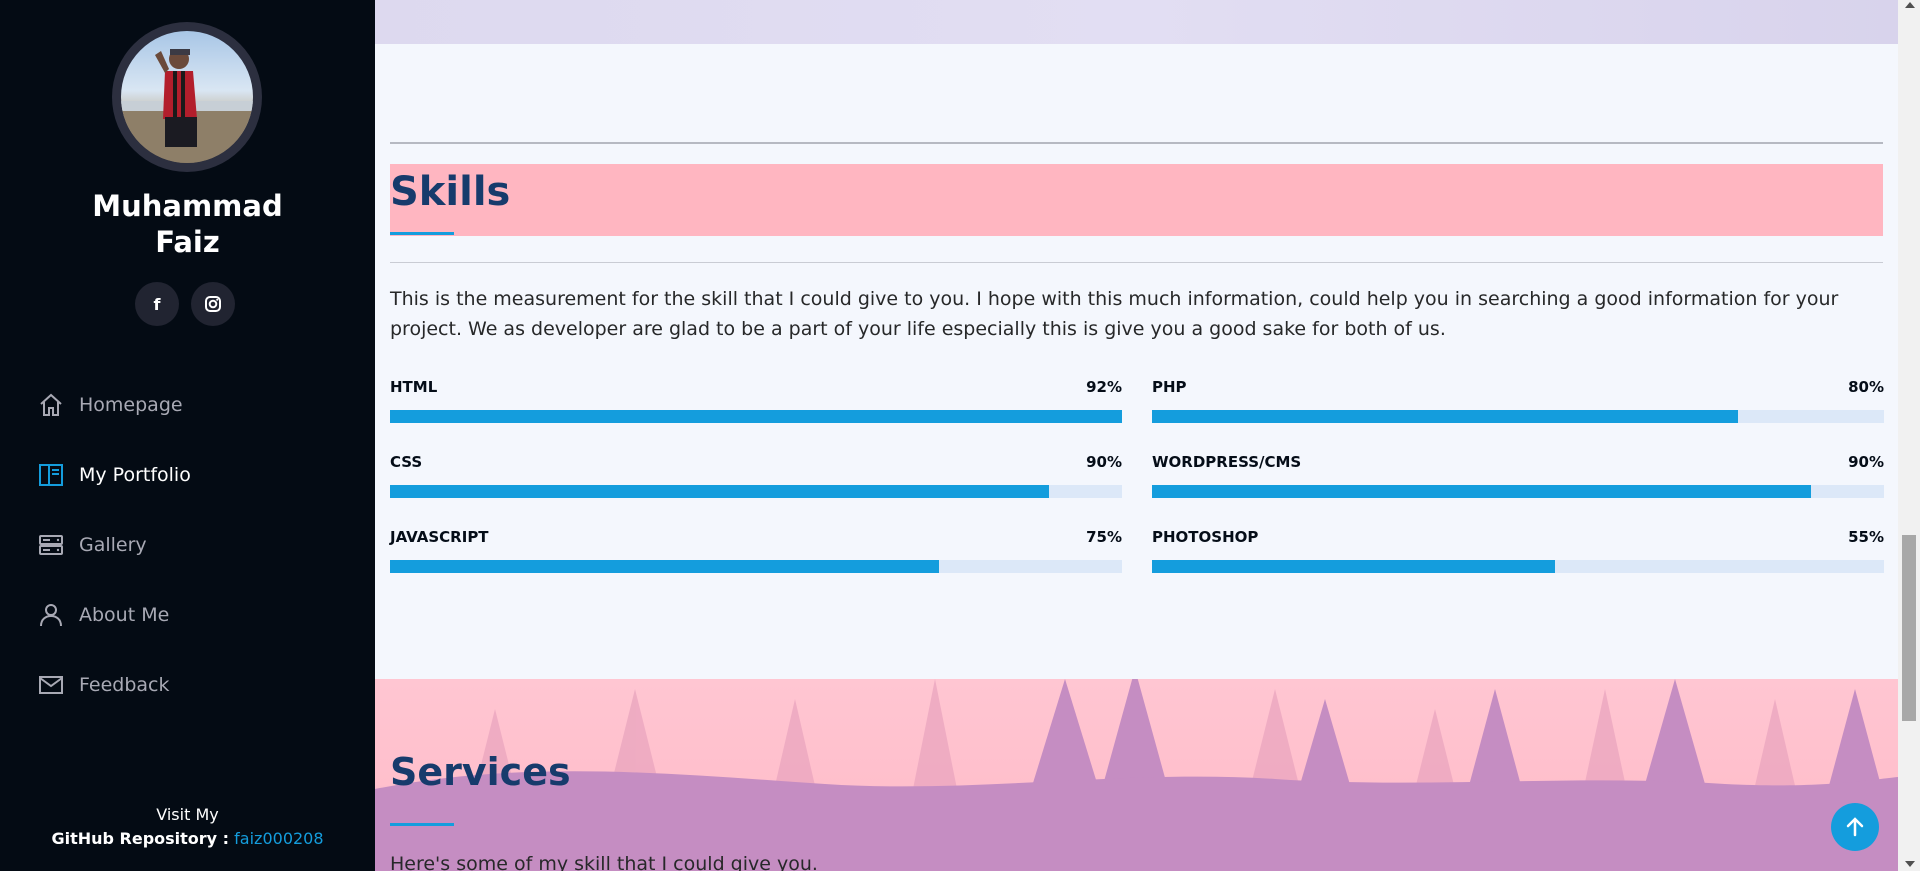  What do you see at coordinates (124, 685) in the screenshot?
I see `sidebar-item-label: Feedback` at bounding box center [124, 685].